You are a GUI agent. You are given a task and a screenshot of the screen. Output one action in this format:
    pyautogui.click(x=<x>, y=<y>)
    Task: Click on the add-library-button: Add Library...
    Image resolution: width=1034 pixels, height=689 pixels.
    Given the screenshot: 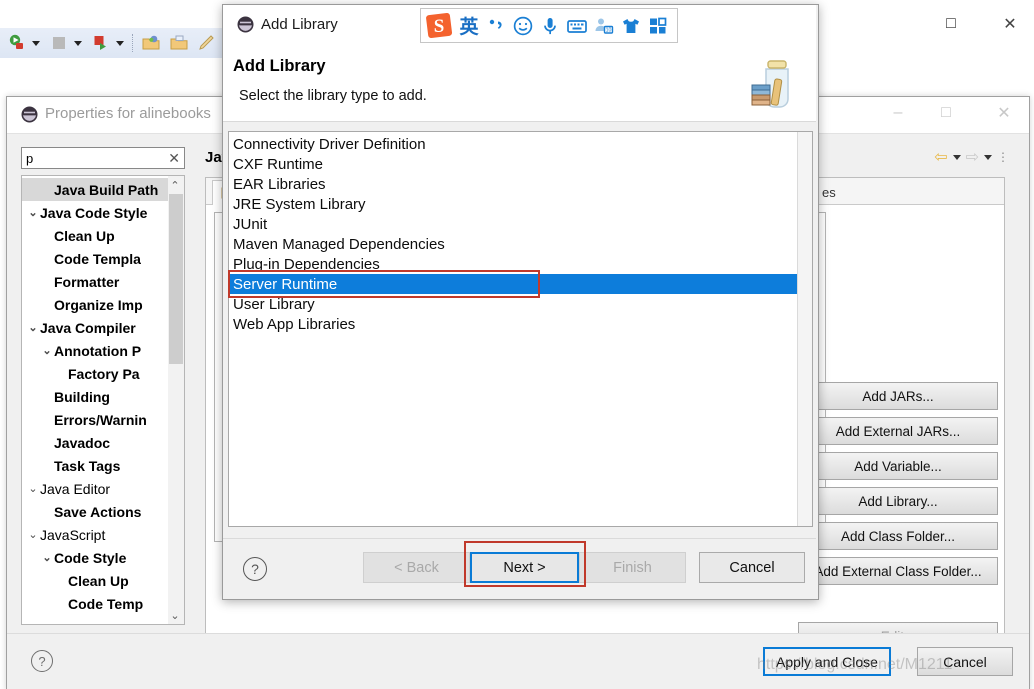 What is the action you would take?
    pyautogui.click(x=898, y=501)
    